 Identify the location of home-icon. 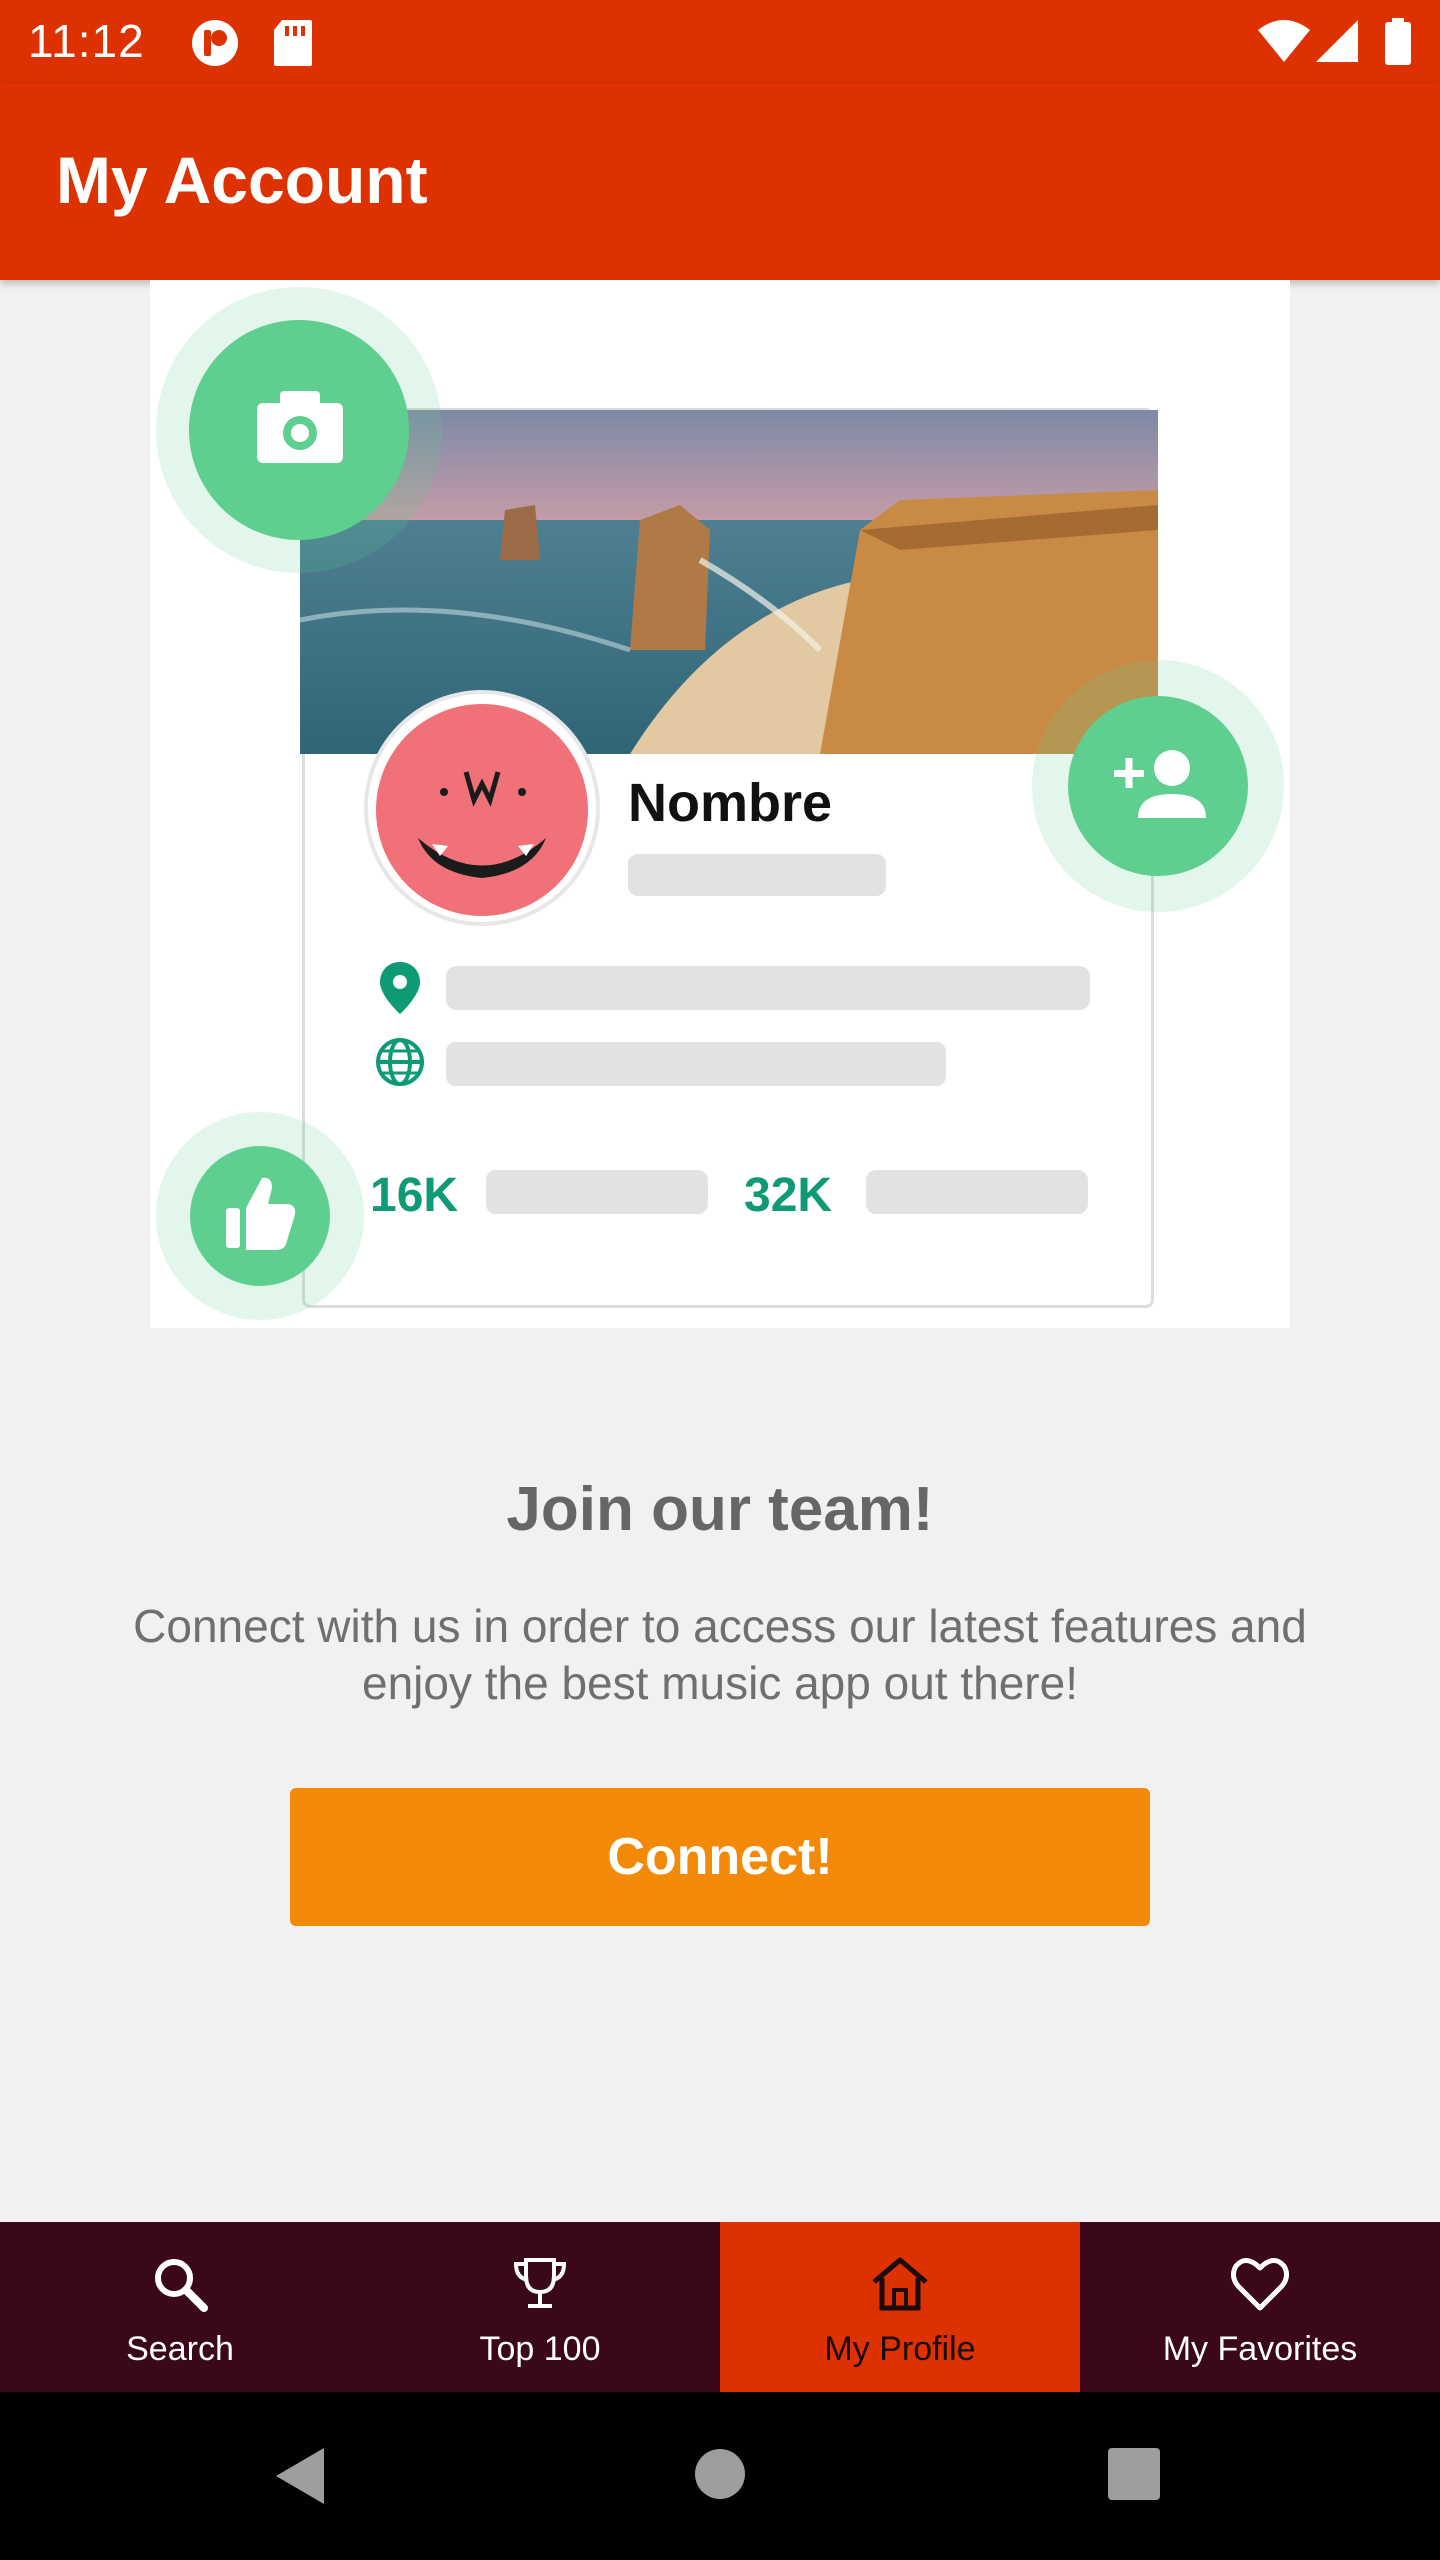
(900, 2284).